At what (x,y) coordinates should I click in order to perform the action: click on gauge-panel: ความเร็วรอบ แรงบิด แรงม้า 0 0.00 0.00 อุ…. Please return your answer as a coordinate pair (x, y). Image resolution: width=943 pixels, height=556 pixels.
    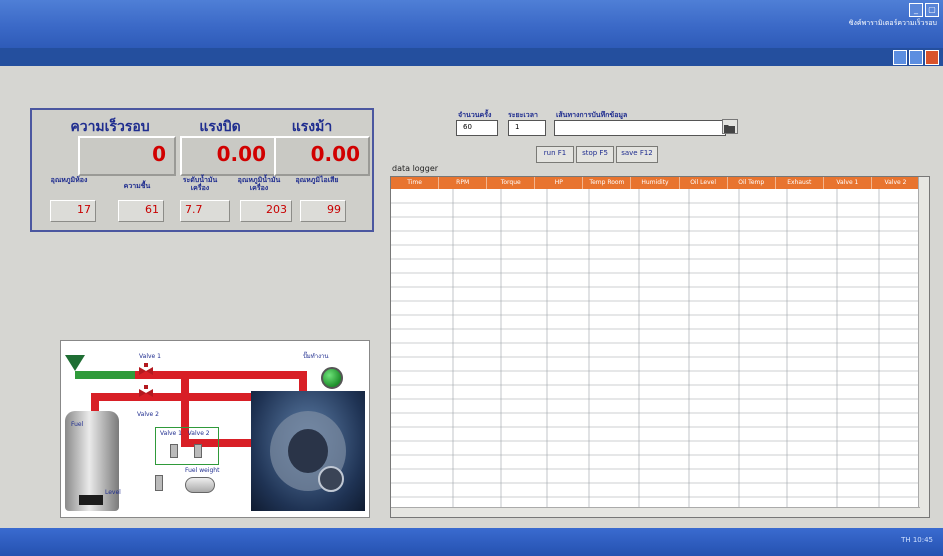
    Looking at the image, I should click on (202, 170).